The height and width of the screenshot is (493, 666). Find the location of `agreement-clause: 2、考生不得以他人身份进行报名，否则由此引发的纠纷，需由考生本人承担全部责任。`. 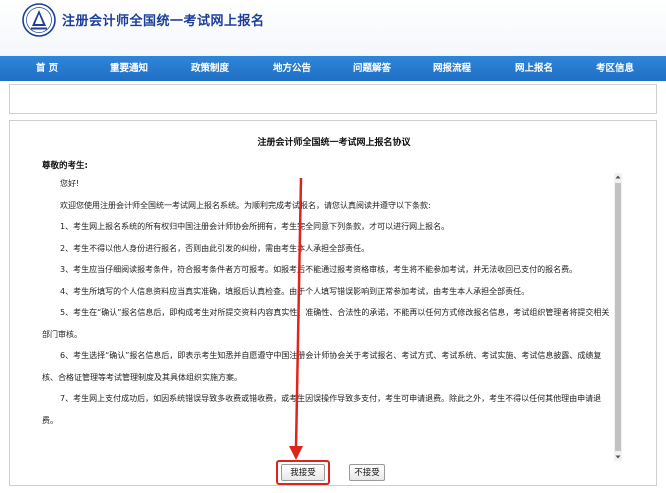

agreement-clause: 2、考生不得以他人身份进行报名，否则由此引发的纠纷，需由考生本人承担全部责任。 is located at coordinates (215, 248).